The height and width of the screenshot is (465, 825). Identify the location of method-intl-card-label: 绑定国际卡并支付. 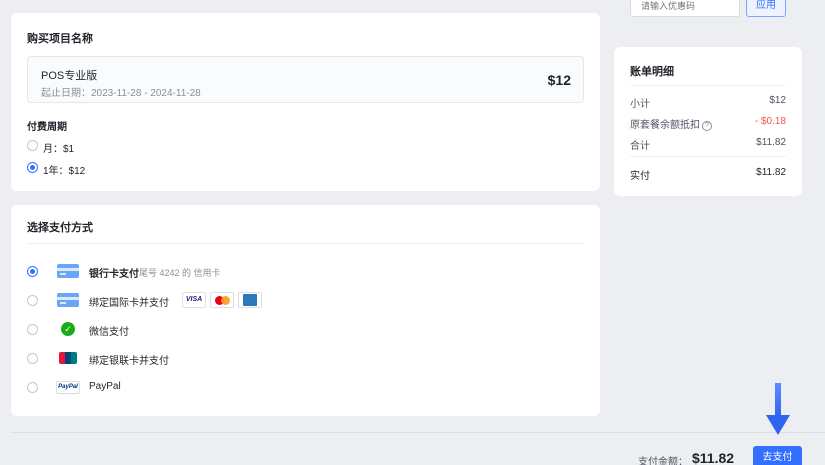
(129, 301).